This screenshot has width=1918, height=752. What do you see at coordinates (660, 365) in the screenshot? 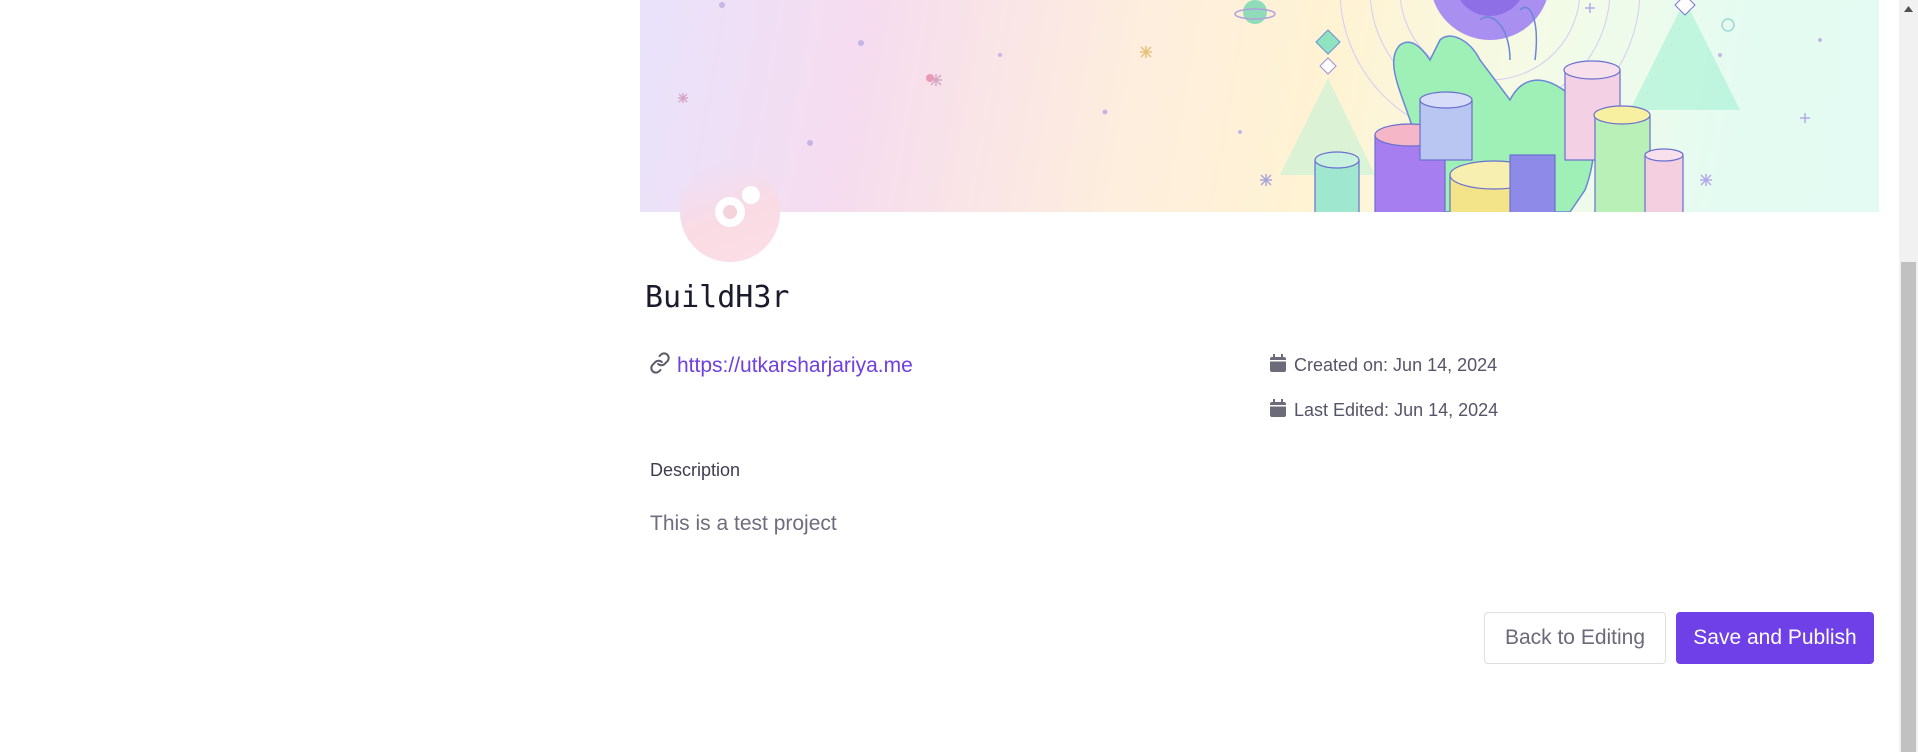
I see `link-icon` at bounding box center [660, 365].